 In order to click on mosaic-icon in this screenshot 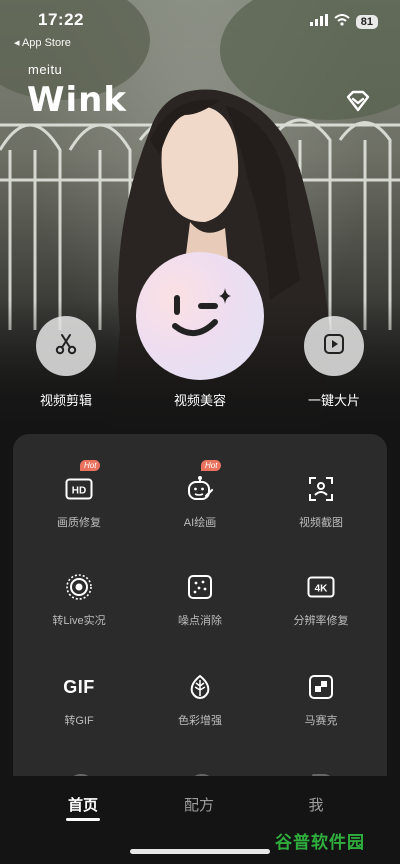, I will do `click(321, 687)`.